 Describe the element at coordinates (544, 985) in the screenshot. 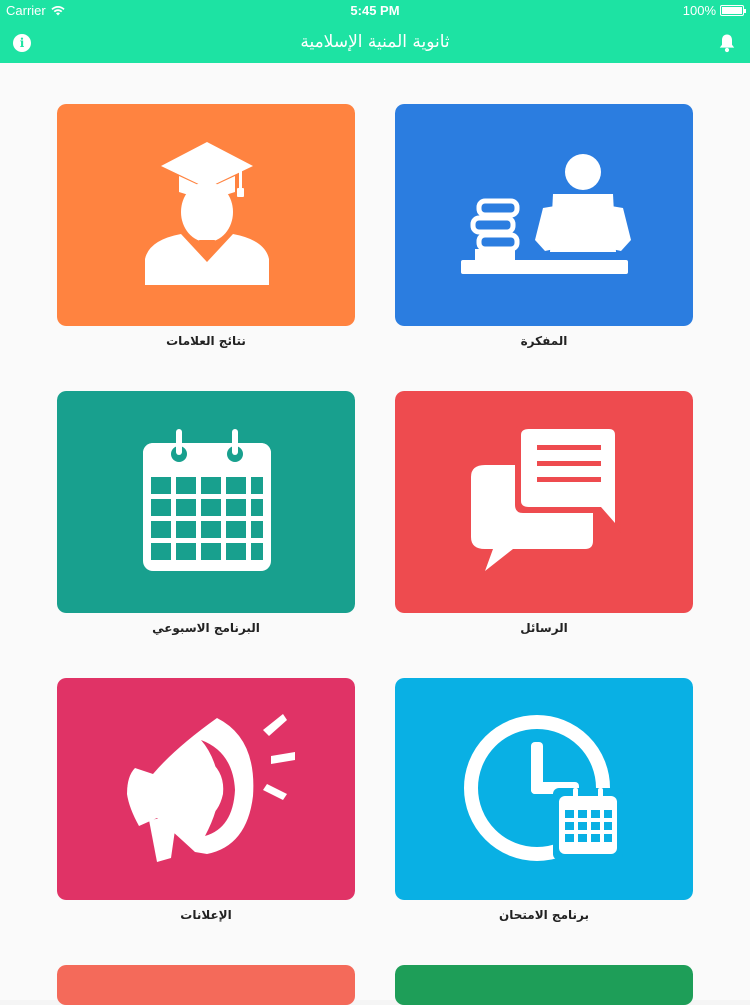

I see `tile-row4-right` at that location.